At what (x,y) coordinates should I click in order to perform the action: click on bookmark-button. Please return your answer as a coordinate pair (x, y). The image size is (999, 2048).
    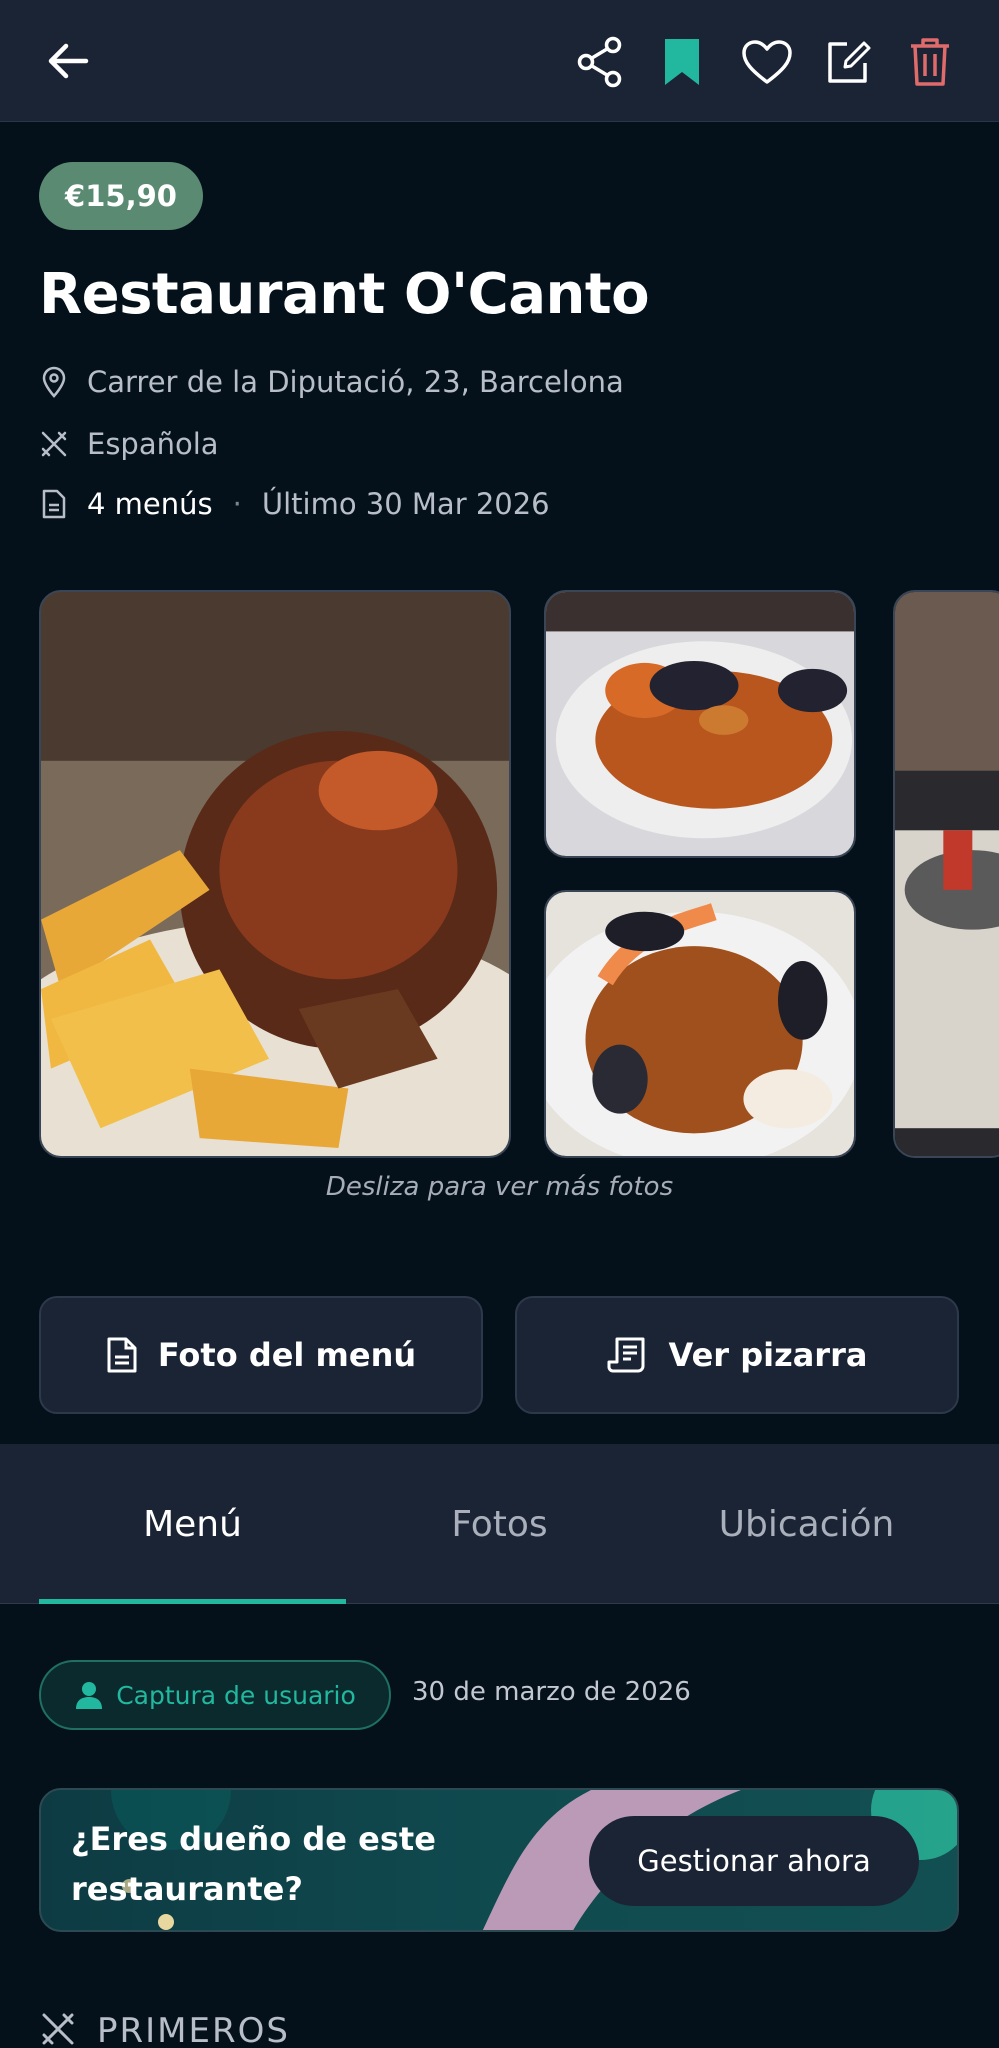
    Looking at the image, I should click on (682, 62).